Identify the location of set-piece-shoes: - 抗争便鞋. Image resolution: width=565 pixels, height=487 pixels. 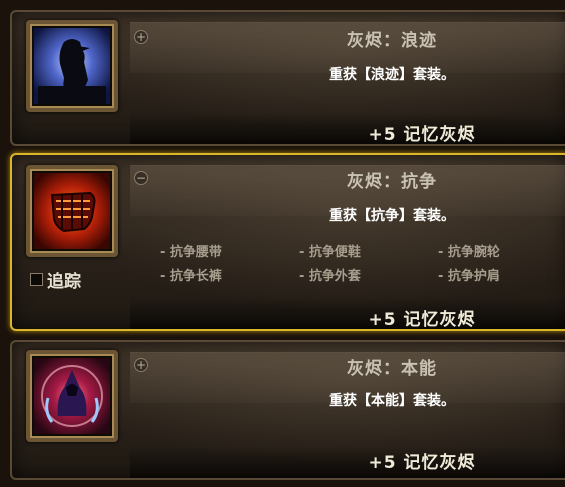
(330, 252).